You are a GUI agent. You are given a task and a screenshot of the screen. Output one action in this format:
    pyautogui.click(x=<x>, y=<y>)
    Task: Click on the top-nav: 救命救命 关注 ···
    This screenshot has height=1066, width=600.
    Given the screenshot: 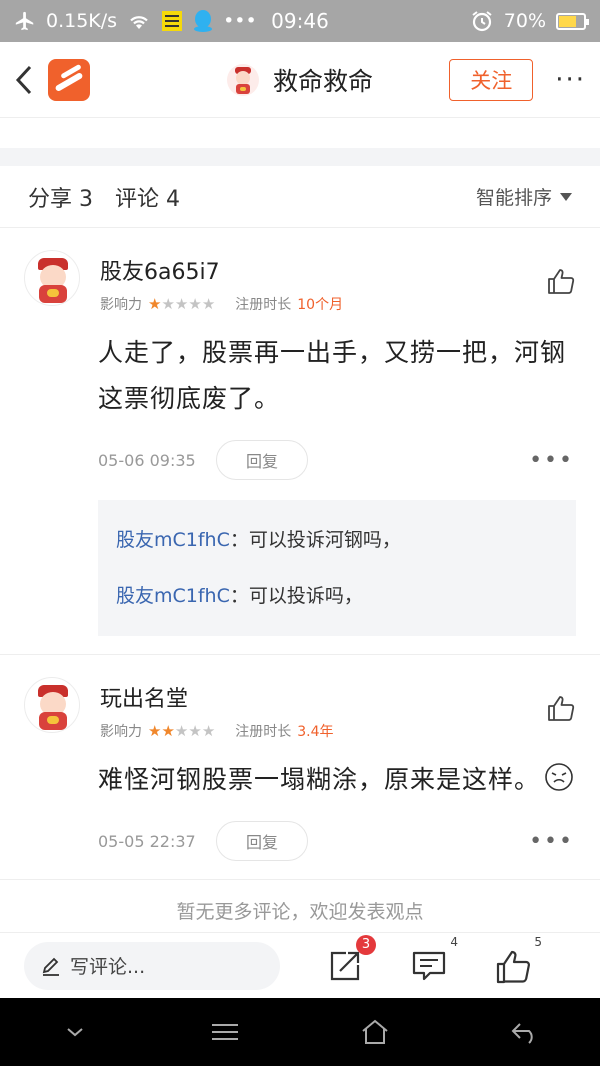 What is the action you would take?
    pyautogui.click(x=300, y=80)
    